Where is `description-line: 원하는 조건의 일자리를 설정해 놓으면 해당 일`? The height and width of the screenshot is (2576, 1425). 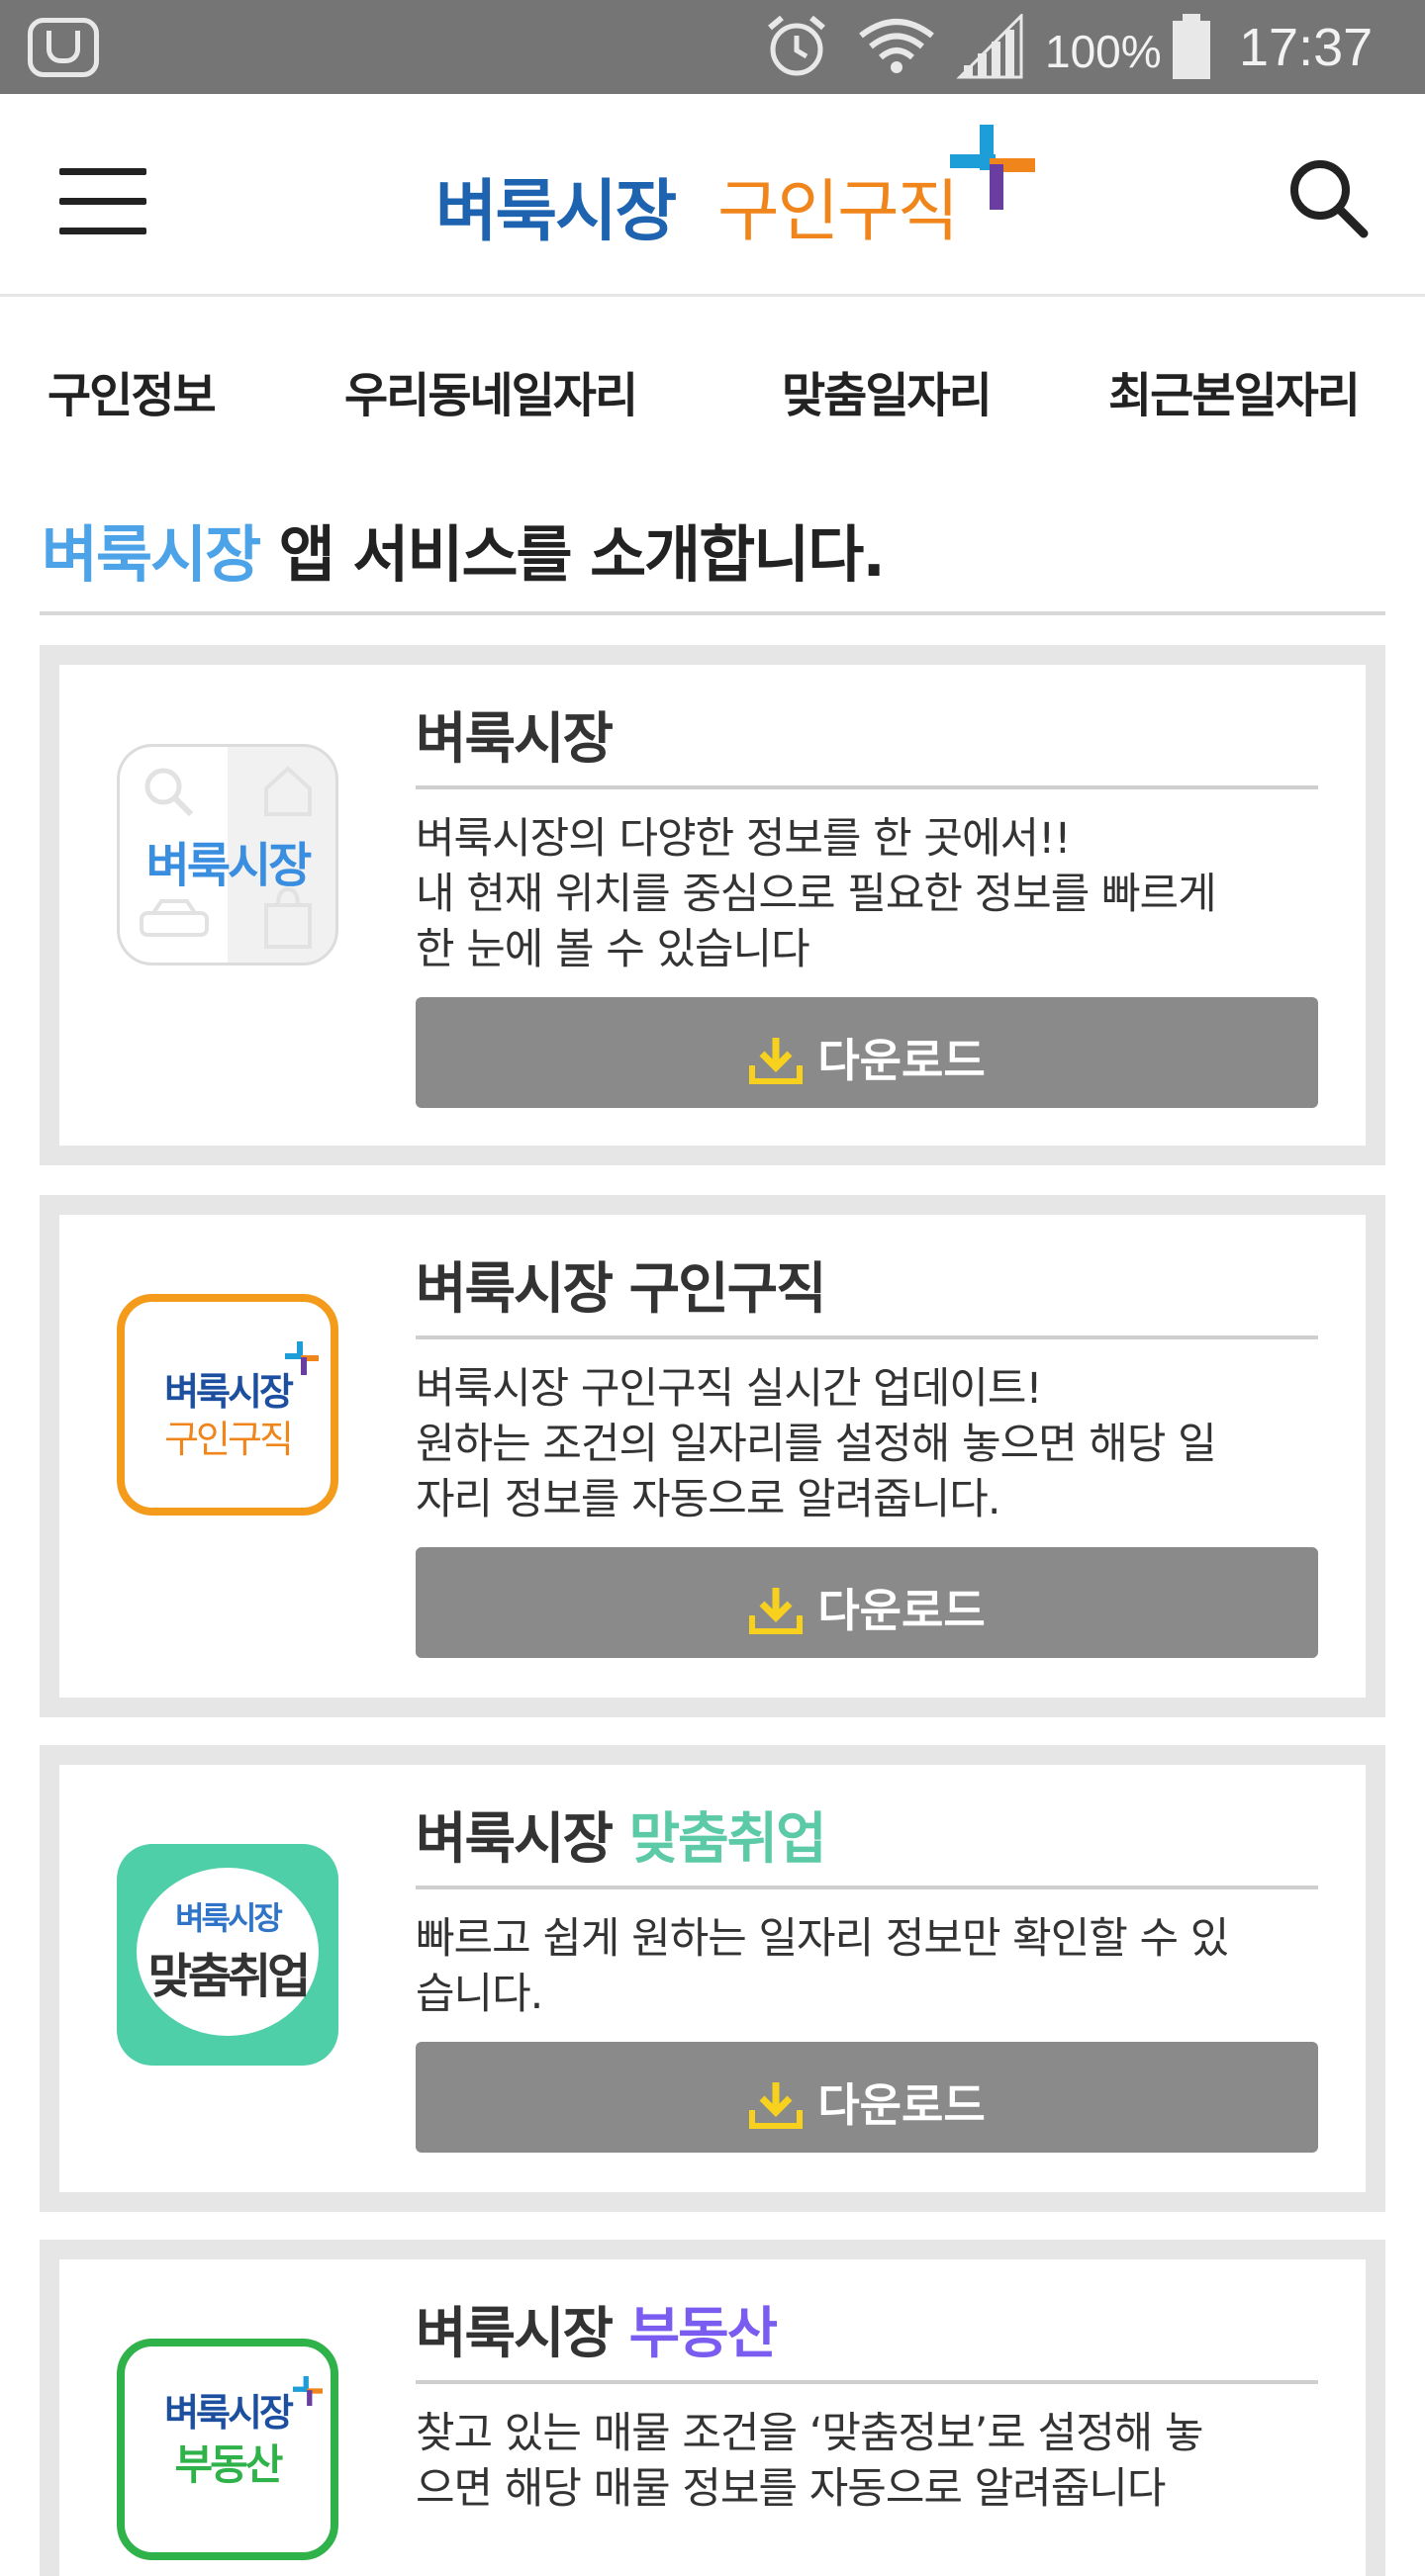
description-line: 원하는 조건의 일자리를 설정해 놓으면 해당 일 is located at coordinates (816, 1444).